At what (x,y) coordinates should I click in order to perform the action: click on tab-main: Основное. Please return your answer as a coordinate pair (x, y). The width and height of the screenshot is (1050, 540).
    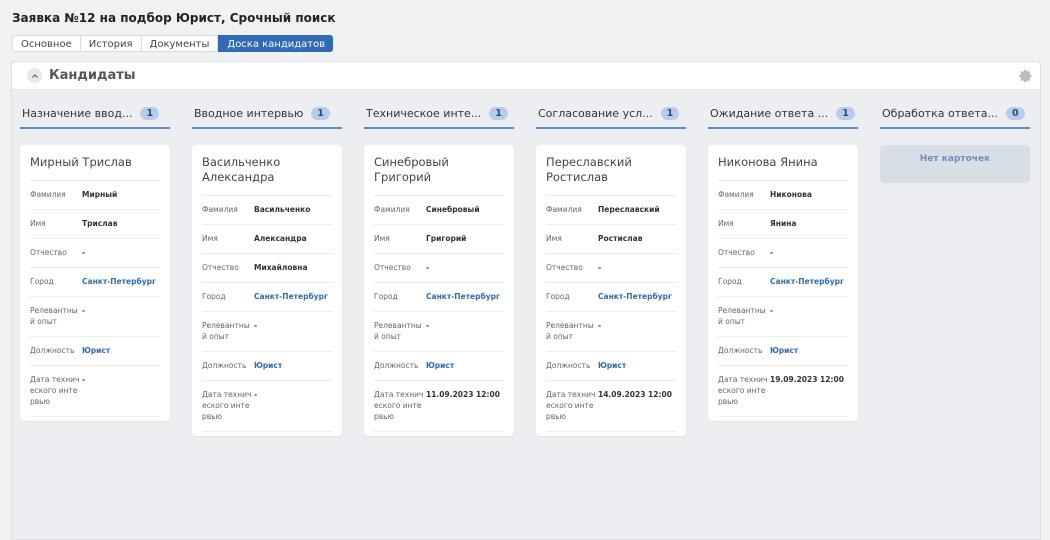
    Looking at the image, I should click on (46, 43).